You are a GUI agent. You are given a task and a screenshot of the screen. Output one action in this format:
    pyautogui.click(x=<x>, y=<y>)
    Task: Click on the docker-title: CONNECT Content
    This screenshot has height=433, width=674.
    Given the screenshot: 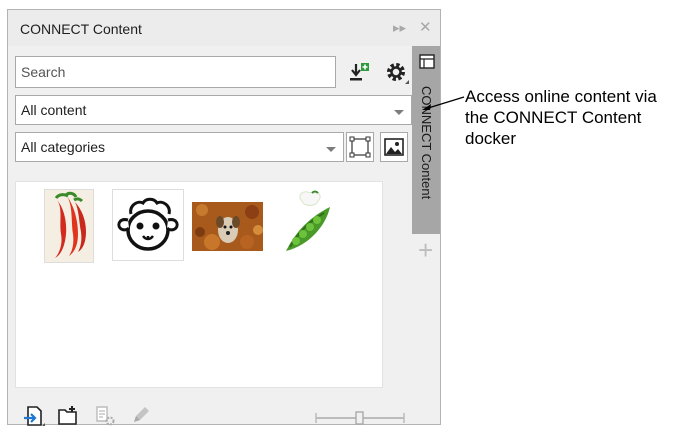 What is the action you would take?
    pyautogui.click(x=81, y=29)
    